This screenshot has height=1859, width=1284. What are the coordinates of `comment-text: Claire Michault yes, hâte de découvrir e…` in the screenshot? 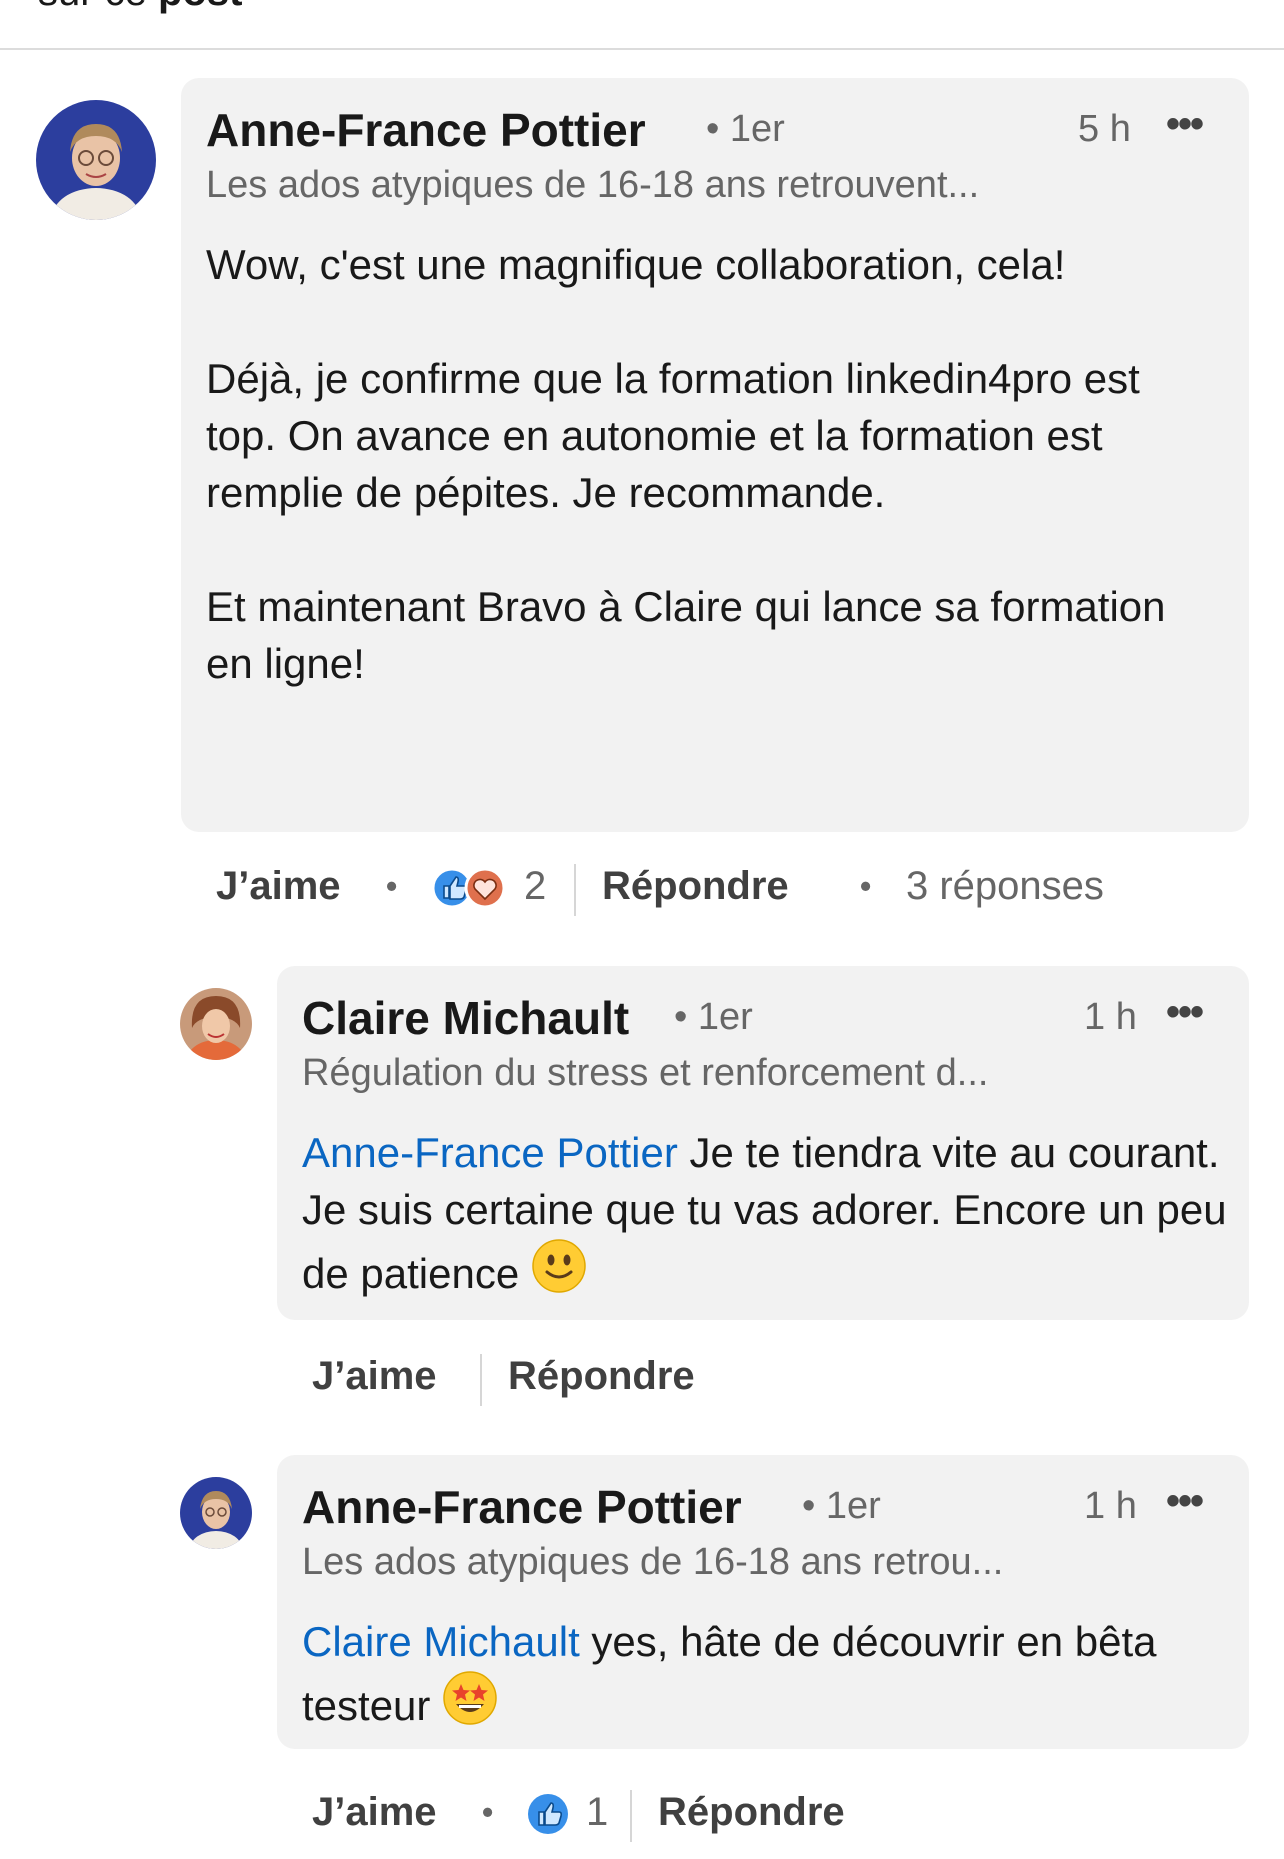 It's located at (772, 1676).